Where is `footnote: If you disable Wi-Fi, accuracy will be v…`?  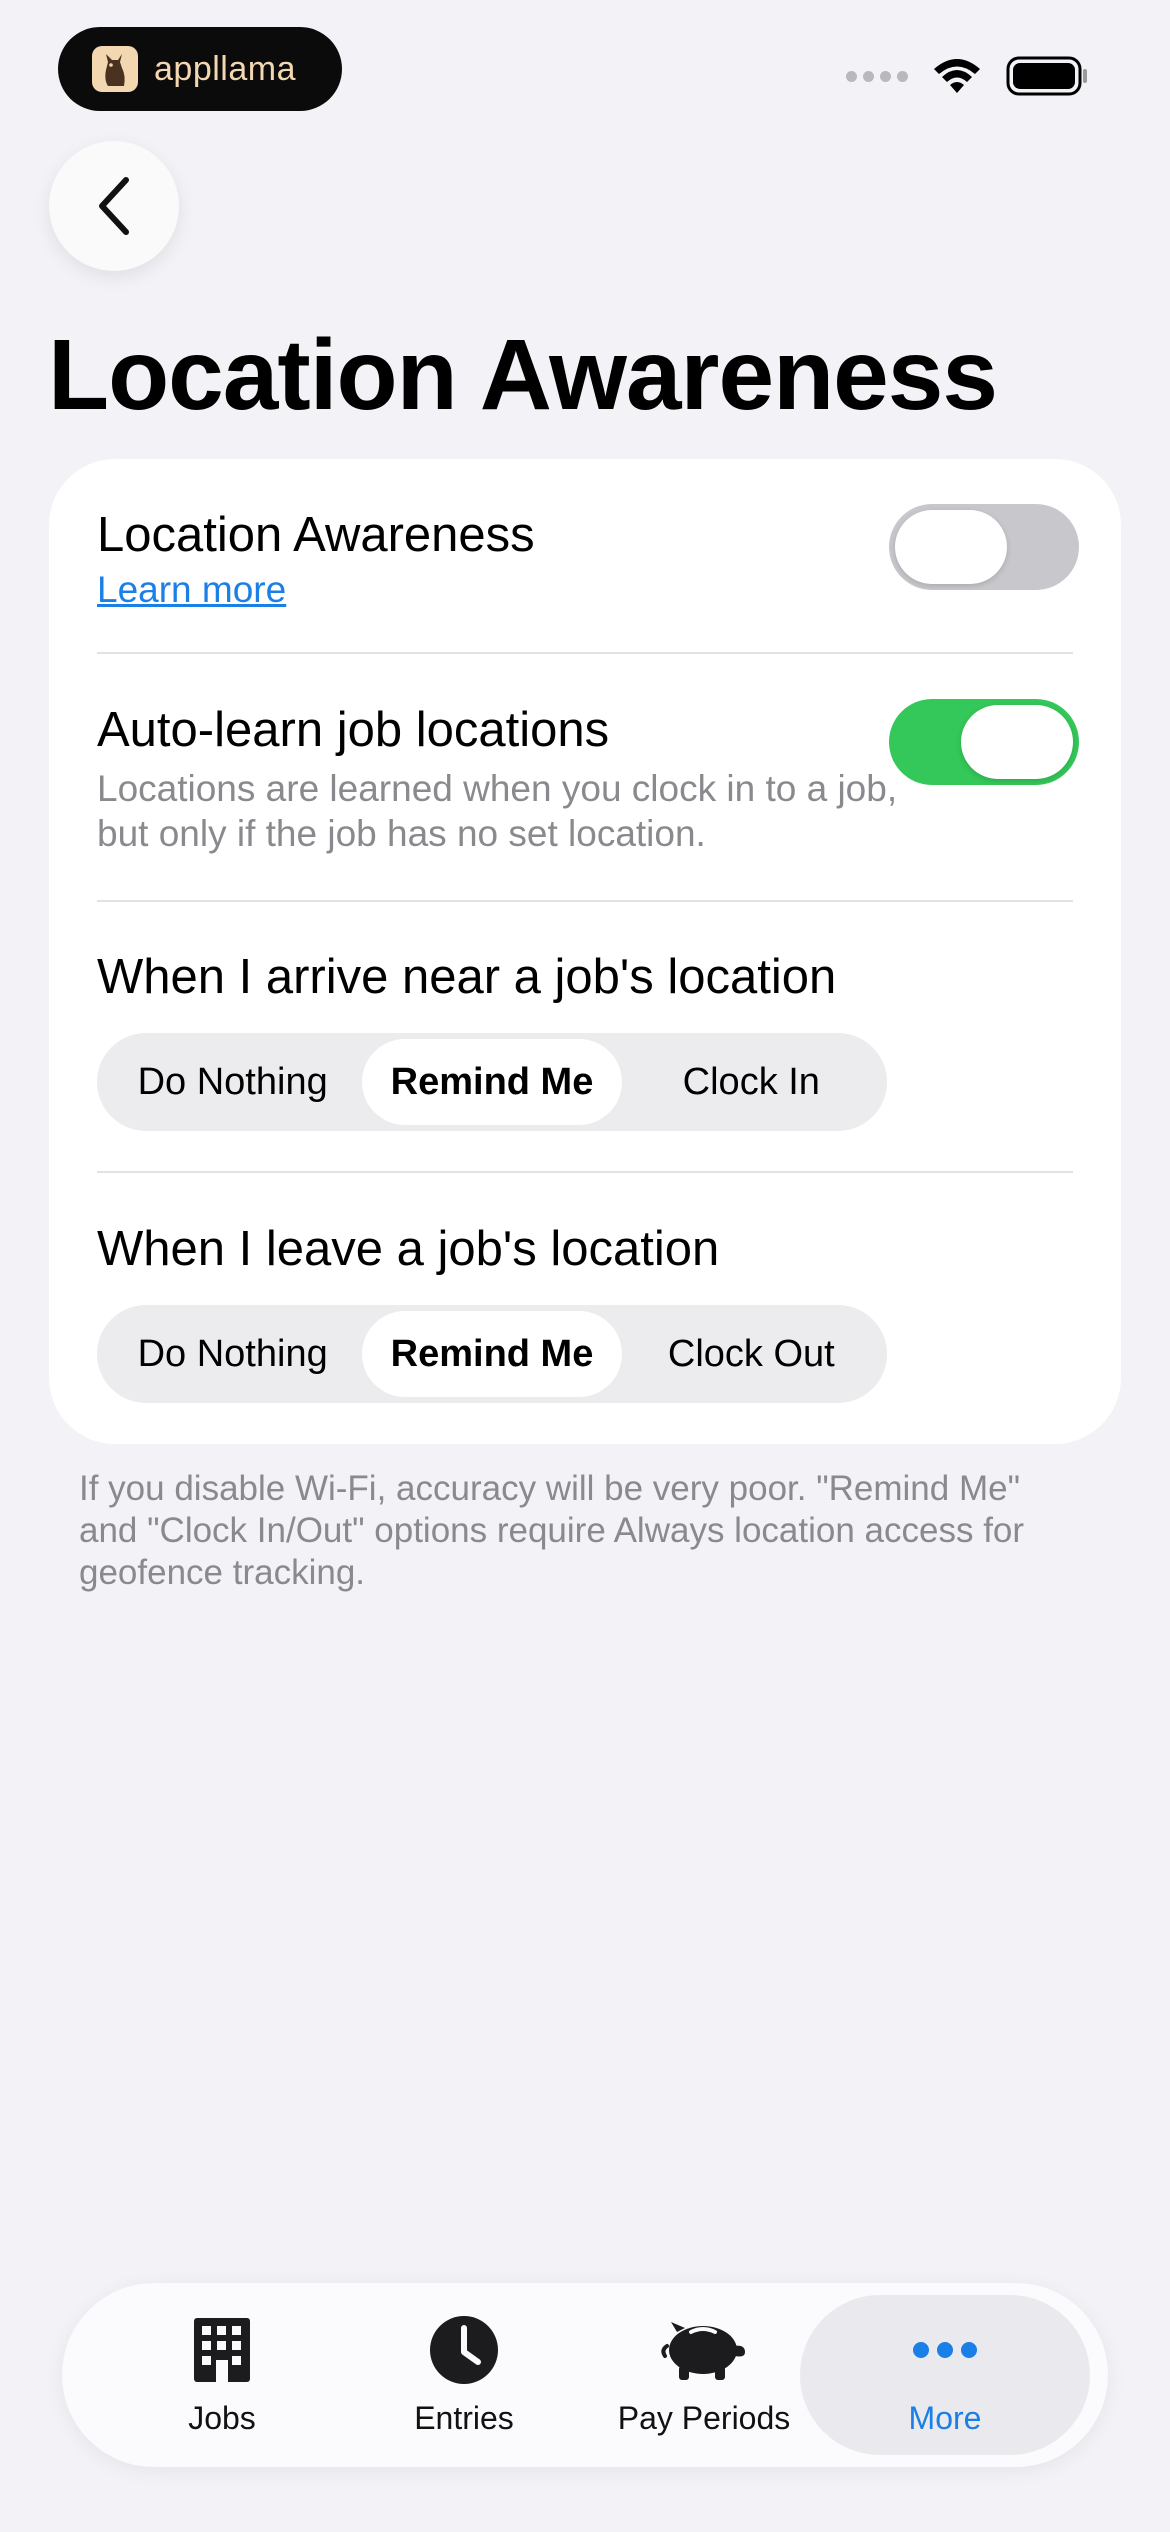 footnote: If you disable Wi-Fi, accuracy will be v… is located at coordinates (552, 1530).